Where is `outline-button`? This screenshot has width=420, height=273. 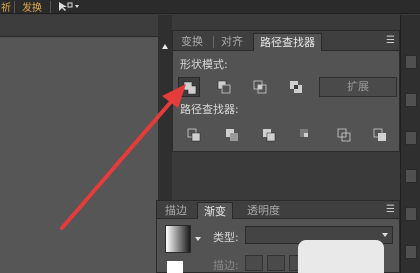
outline-button is located at coordinates (344, 135).